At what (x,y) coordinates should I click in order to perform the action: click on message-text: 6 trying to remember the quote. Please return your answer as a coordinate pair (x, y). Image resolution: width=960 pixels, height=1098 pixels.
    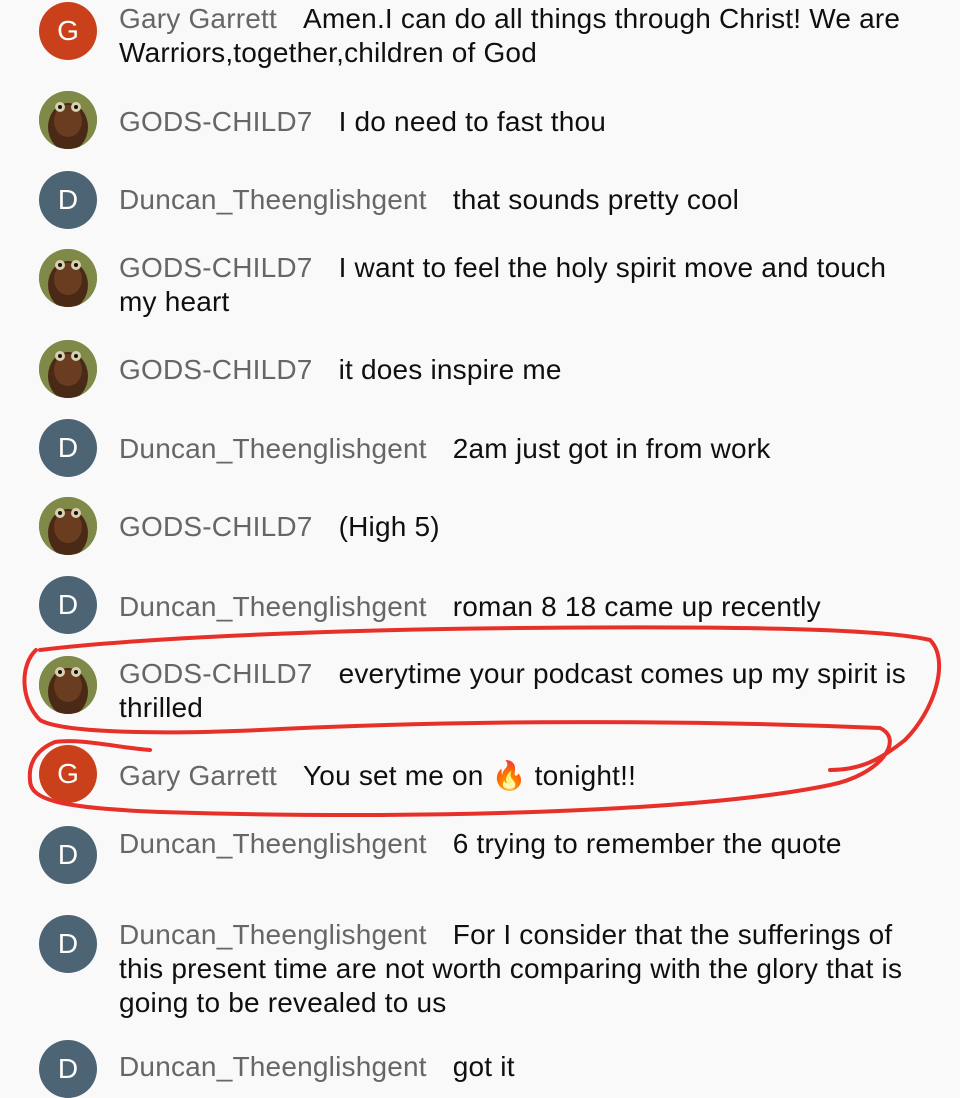
    Looking at the image, I should click on (647, 843).